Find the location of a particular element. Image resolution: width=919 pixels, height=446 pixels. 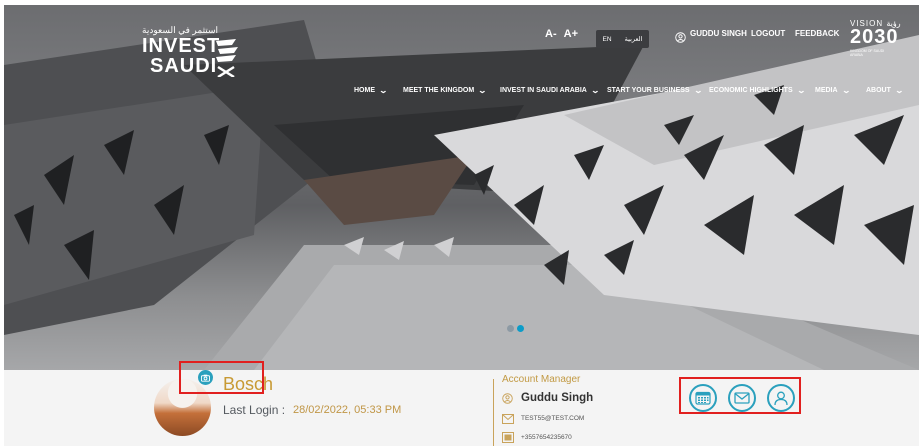

phone-icon is located at coordinates (508, 437).